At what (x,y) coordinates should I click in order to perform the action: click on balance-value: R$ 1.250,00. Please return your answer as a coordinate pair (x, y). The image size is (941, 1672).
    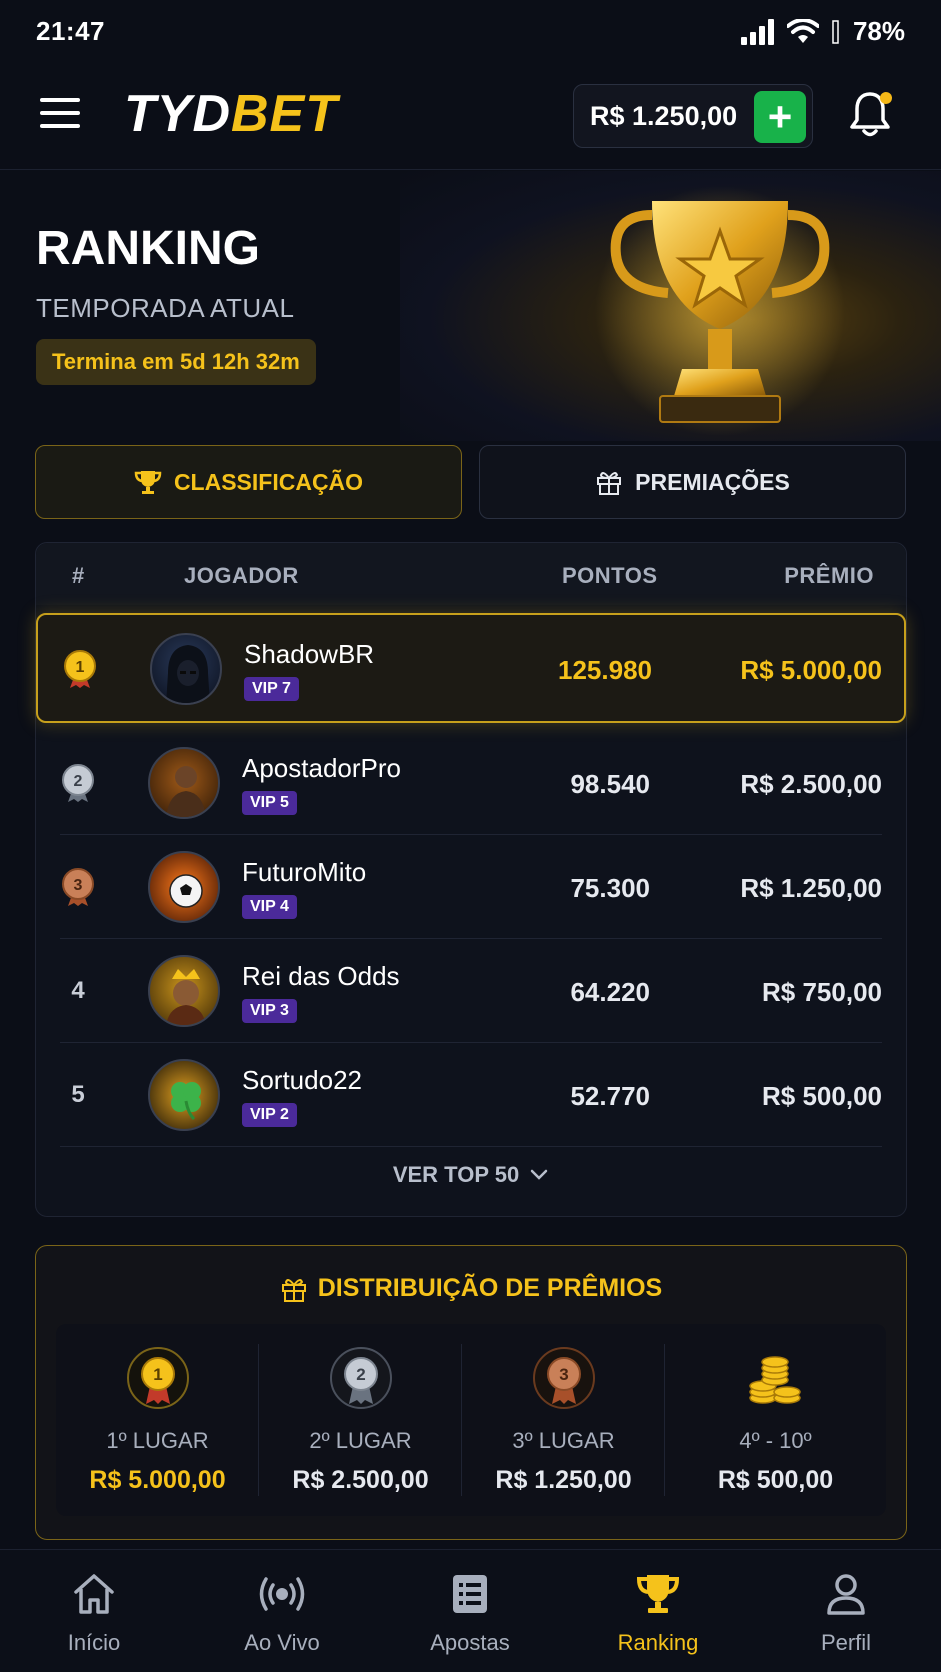
    Looking at the image, I should click on (664, 115).